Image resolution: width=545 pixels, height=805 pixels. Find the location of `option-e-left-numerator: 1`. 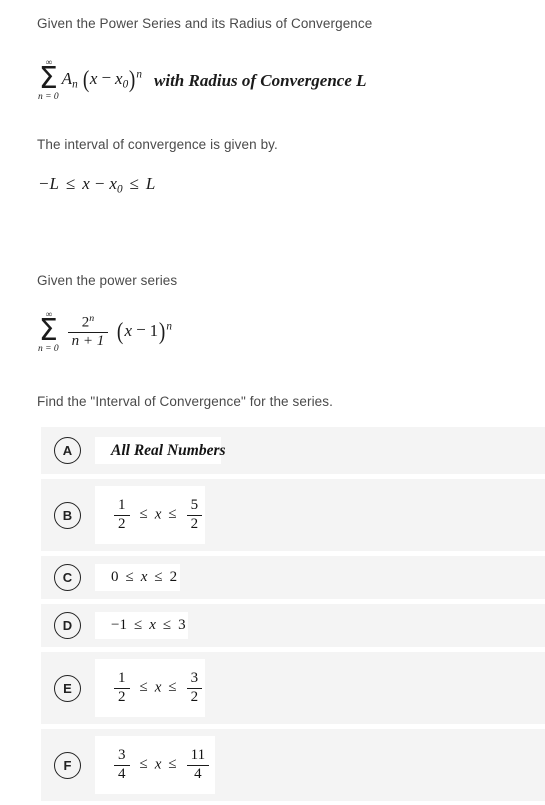

option-e-left-numerator: 1 is located at coordinates (122, 679).